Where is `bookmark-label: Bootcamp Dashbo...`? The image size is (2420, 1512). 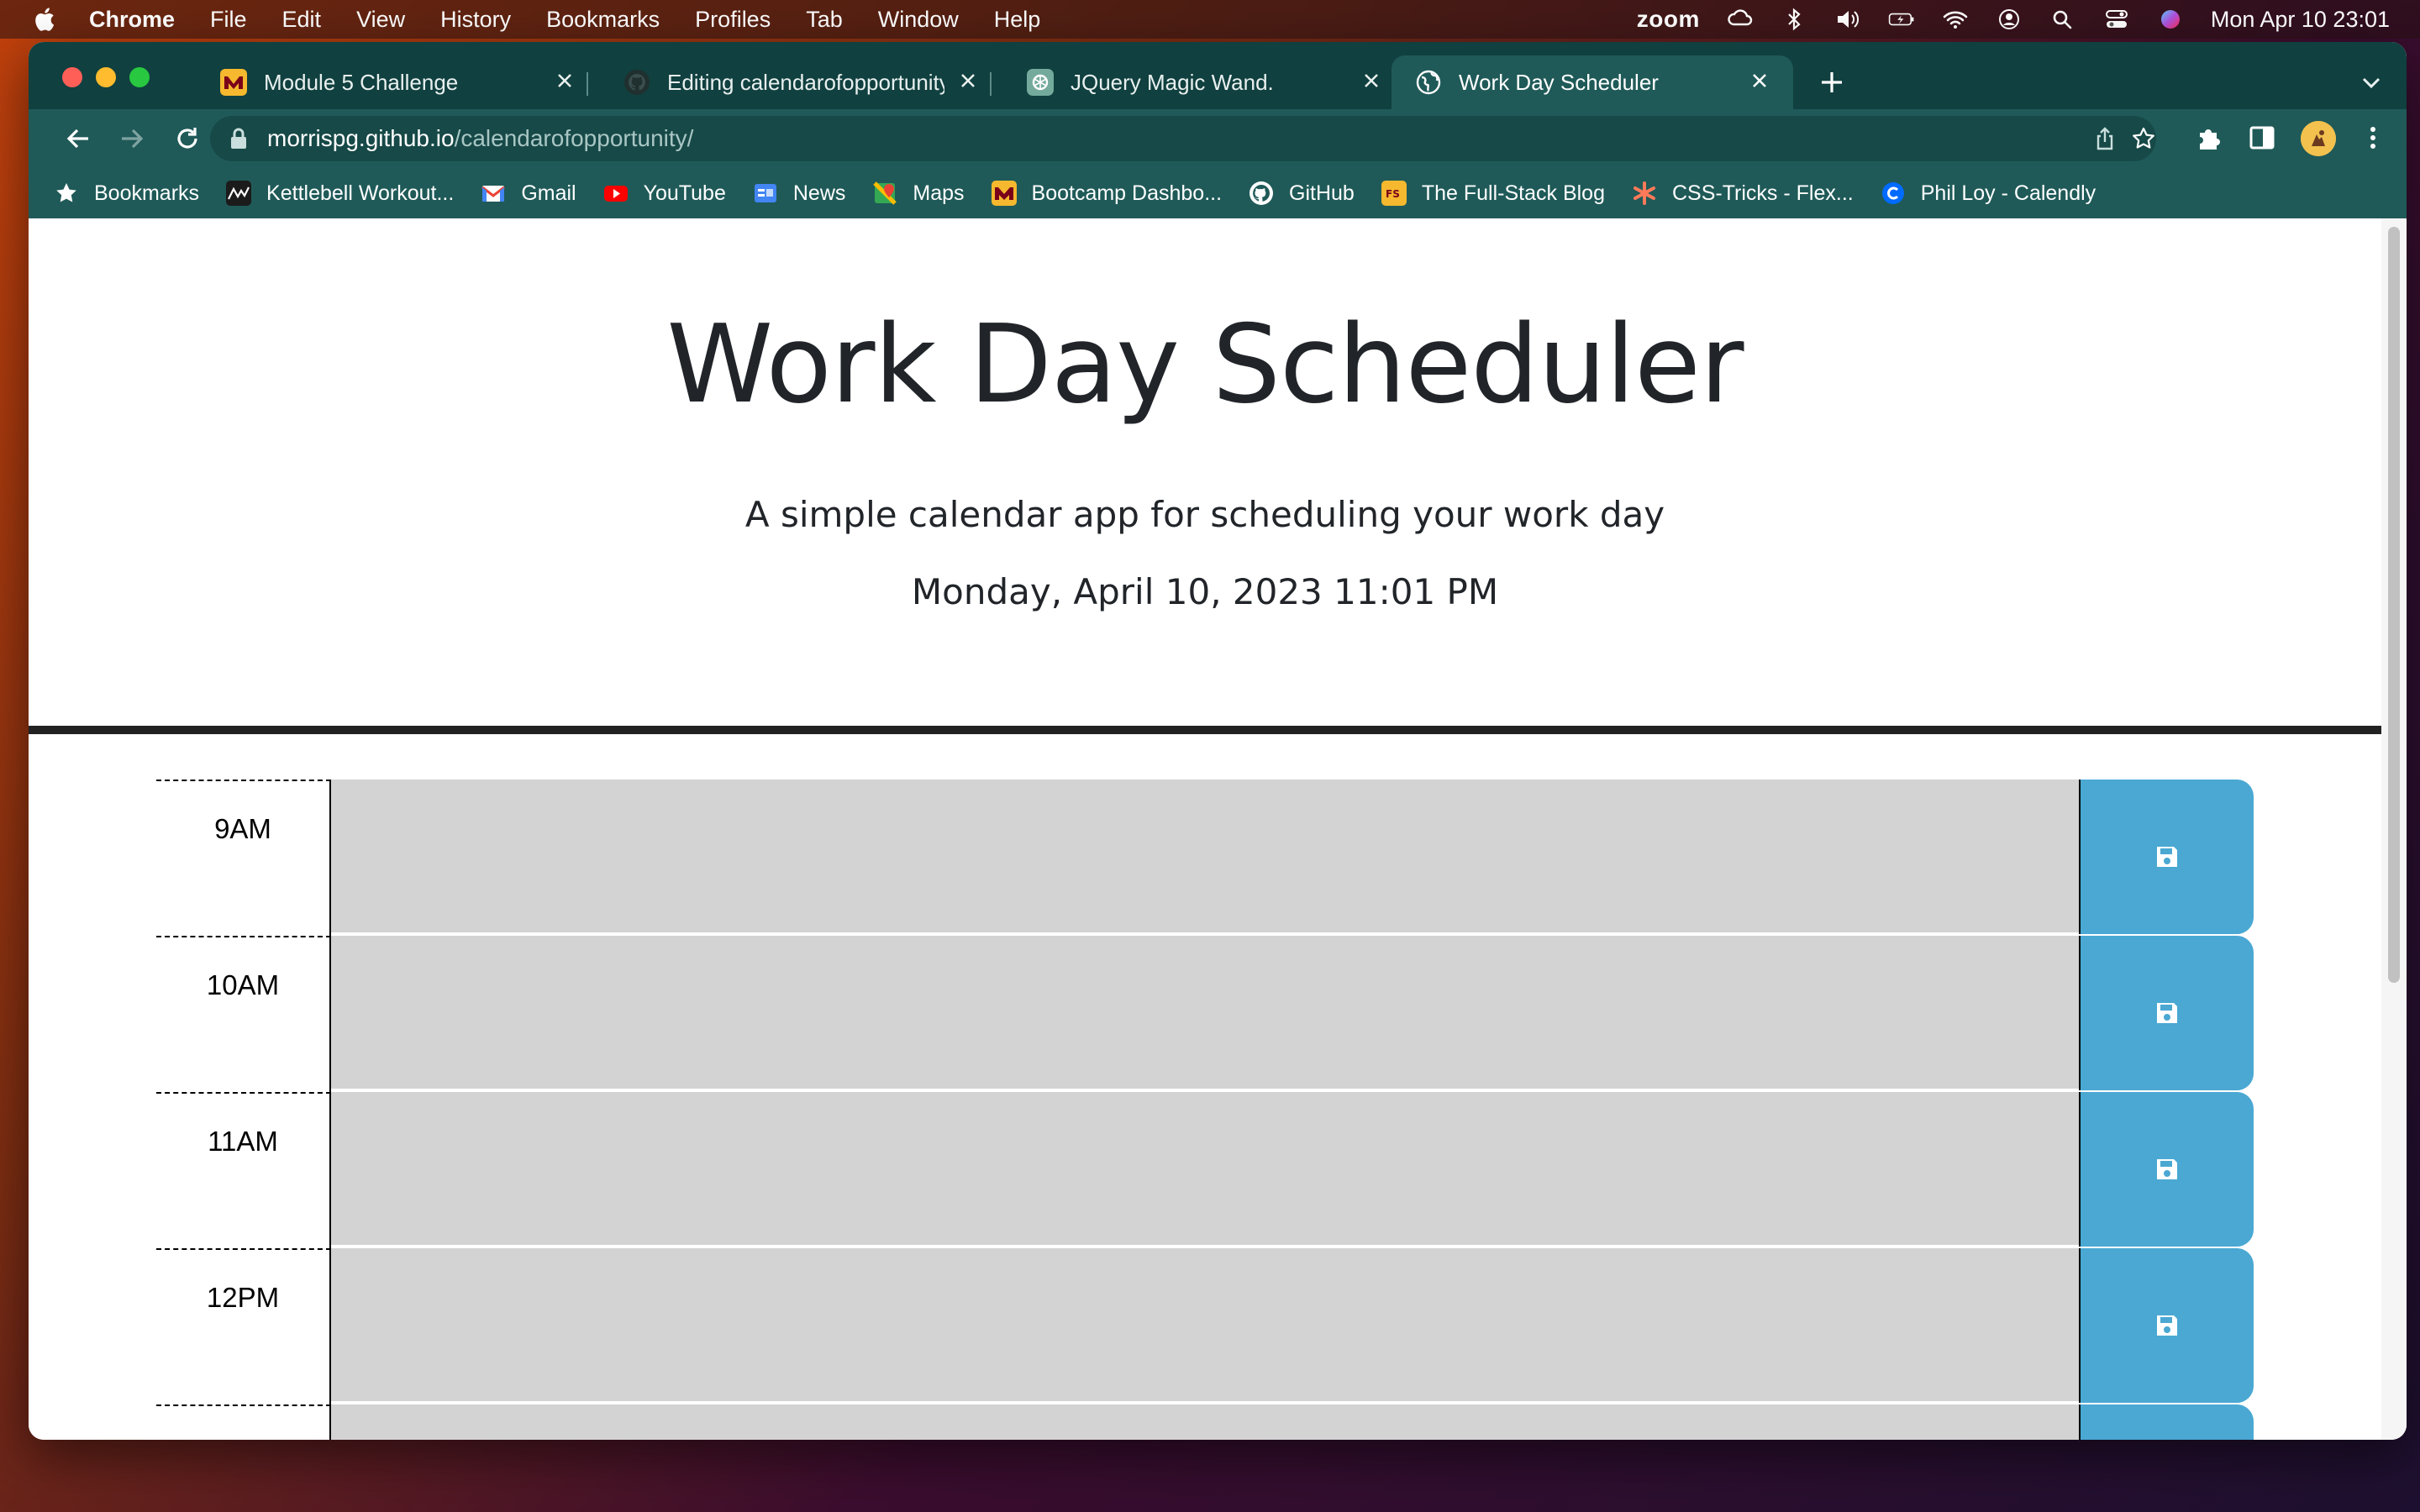 bookmark-label: Bootcamp Dashbo... is located at coordinates (1127, 193).